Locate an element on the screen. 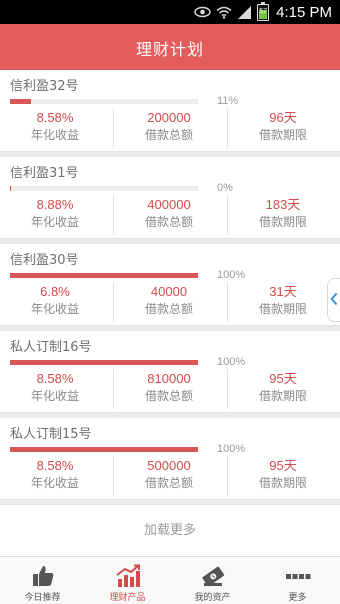  rate-stat: 6.8% 年化收益 is located at coordinates (55, 301).